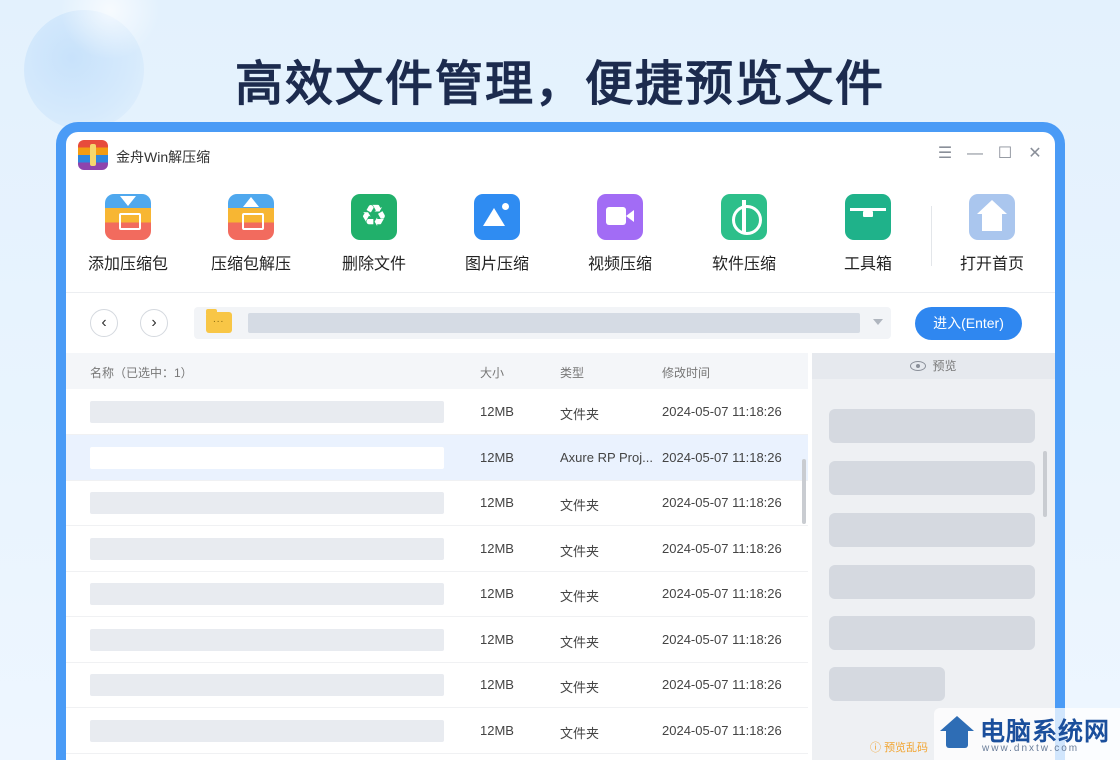 The height and width of the screenshot is (760, 1120). I want to click on video-compress-button: 视频压缩, so click(620, 232).